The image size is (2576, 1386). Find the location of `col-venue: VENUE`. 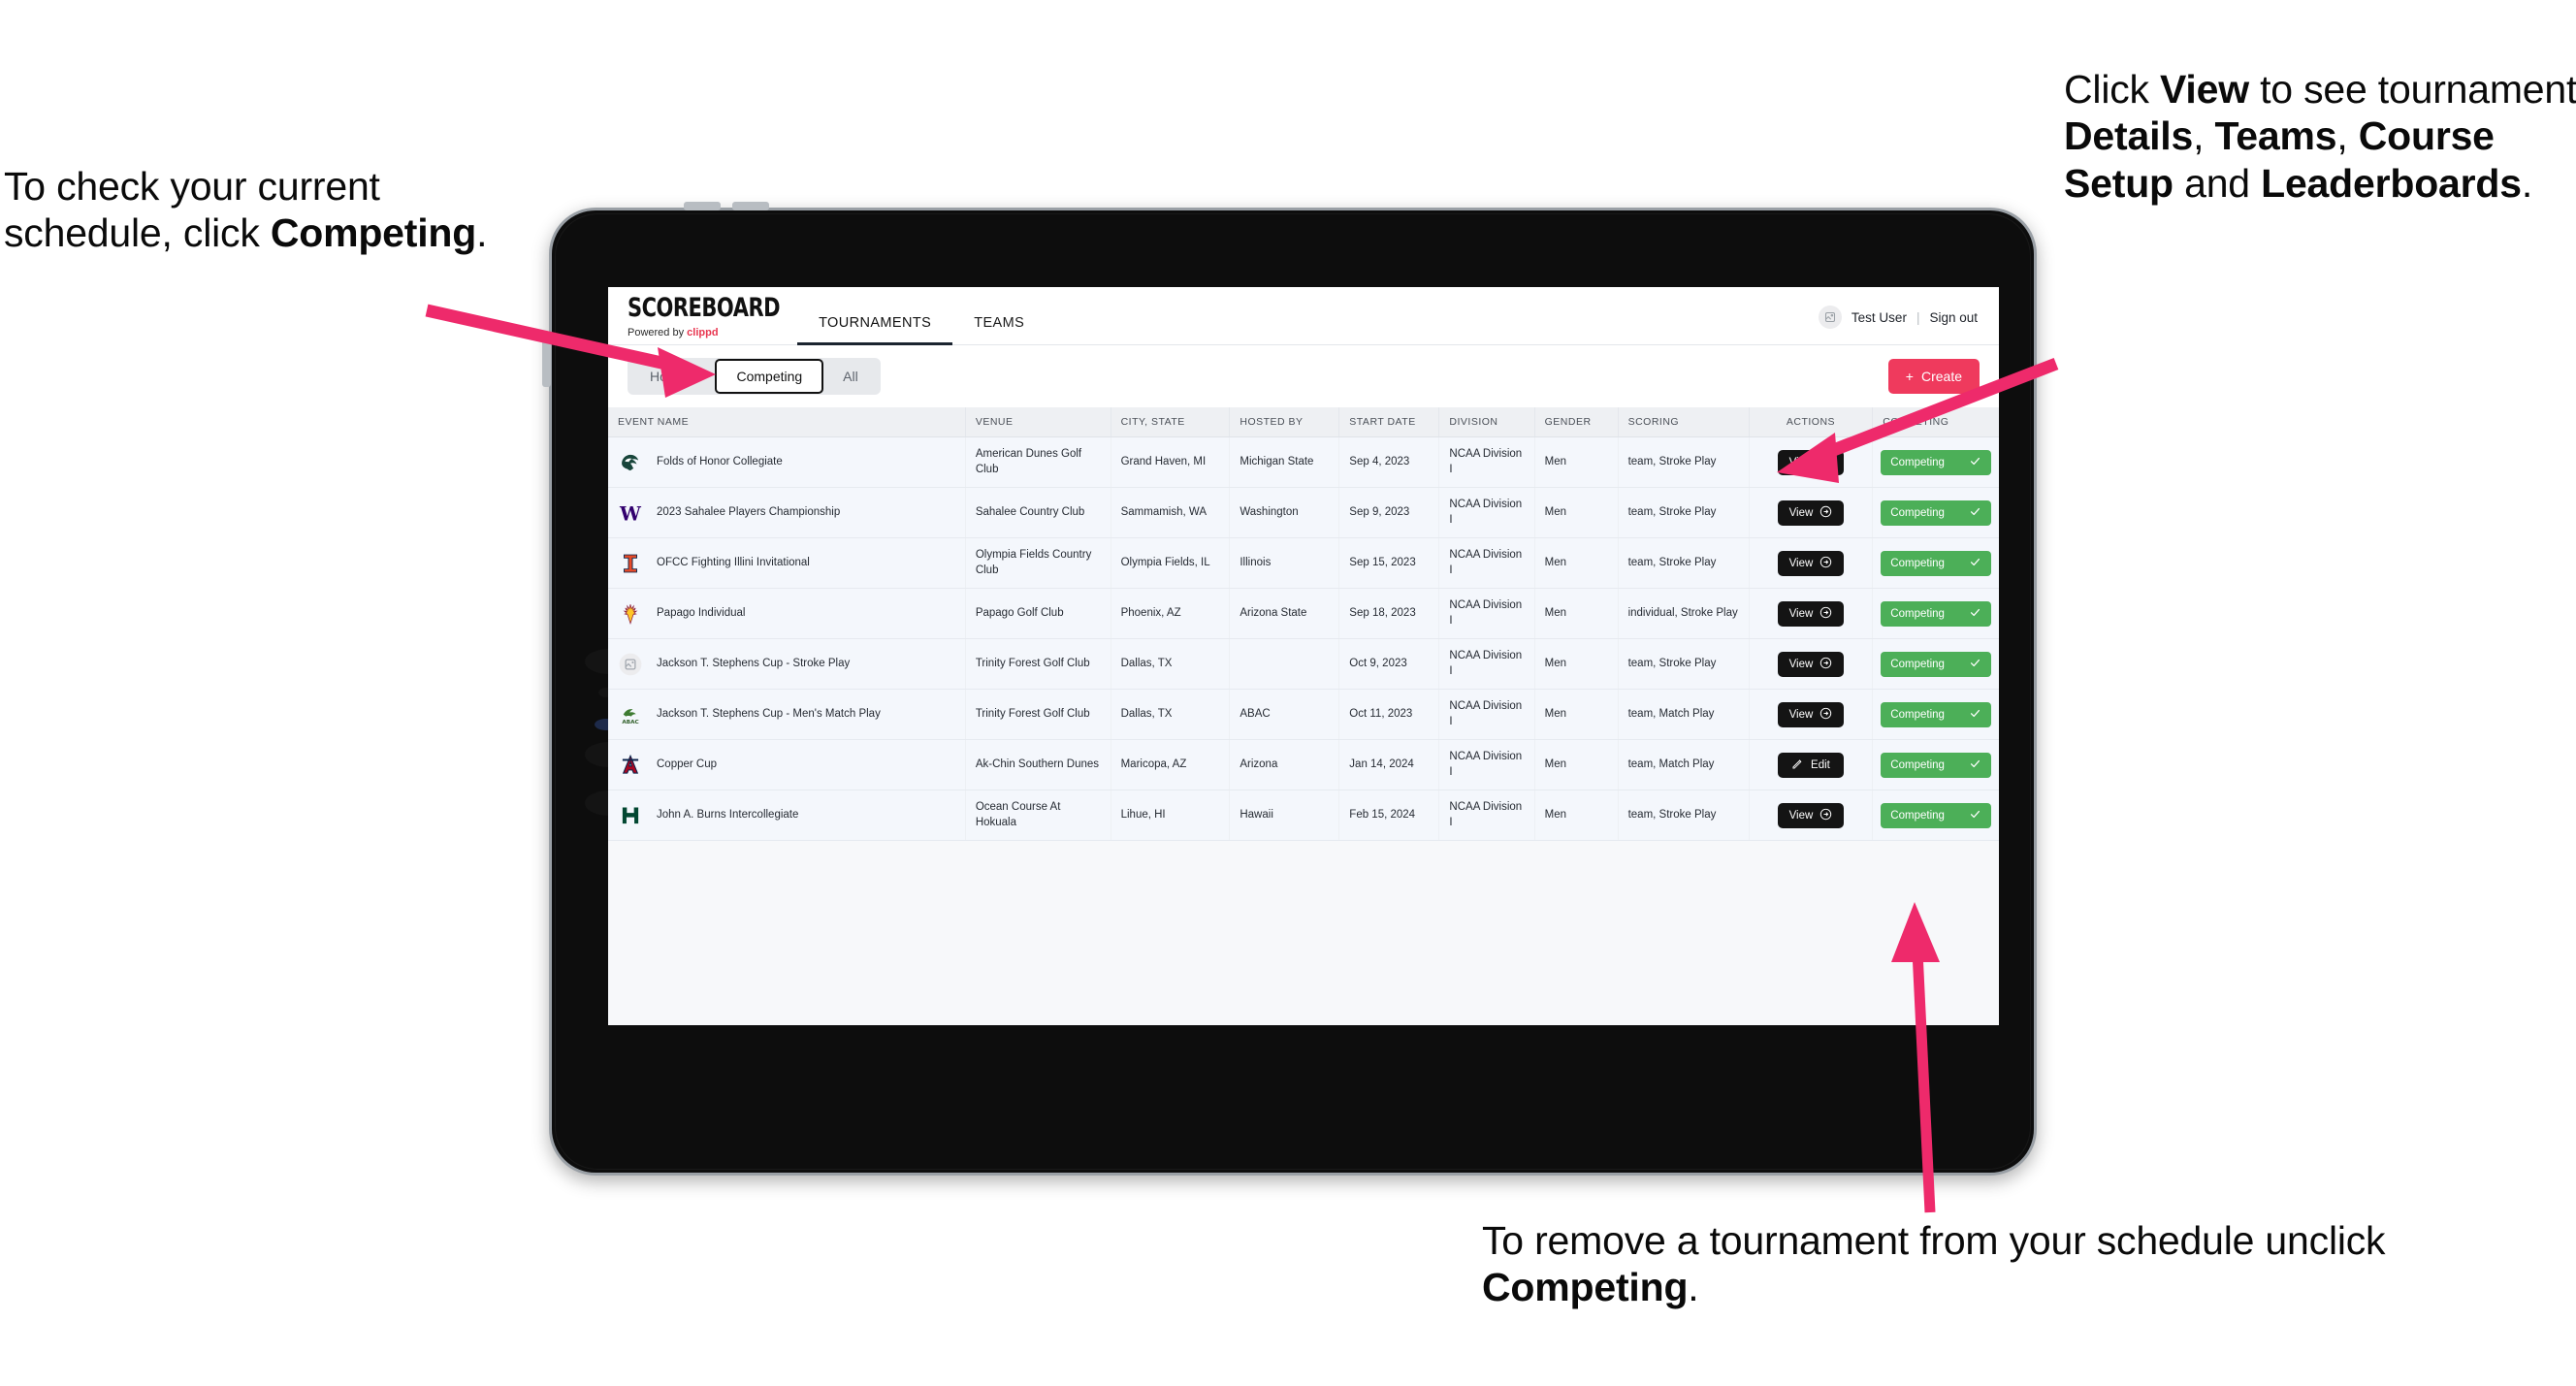

col-venue: VENUE is located at coordinates (1038, 422).